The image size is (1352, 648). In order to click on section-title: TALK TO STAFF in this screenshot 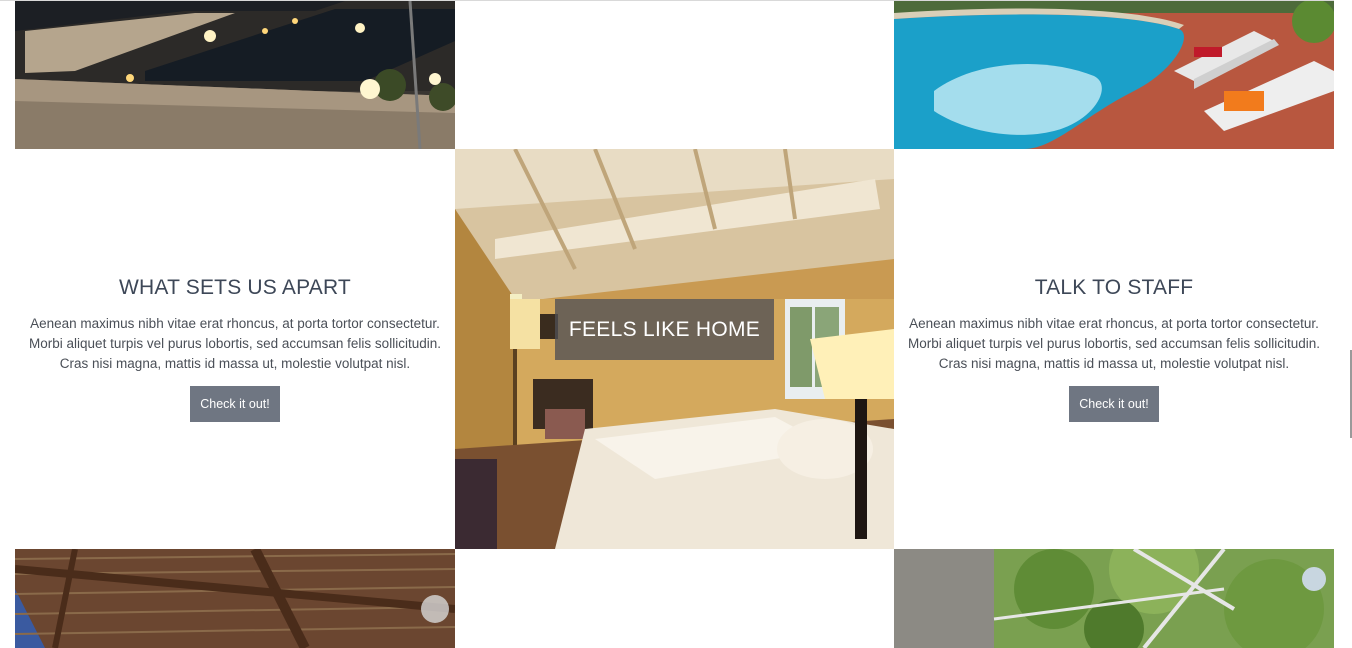, I will do `click(1114, 287)`.